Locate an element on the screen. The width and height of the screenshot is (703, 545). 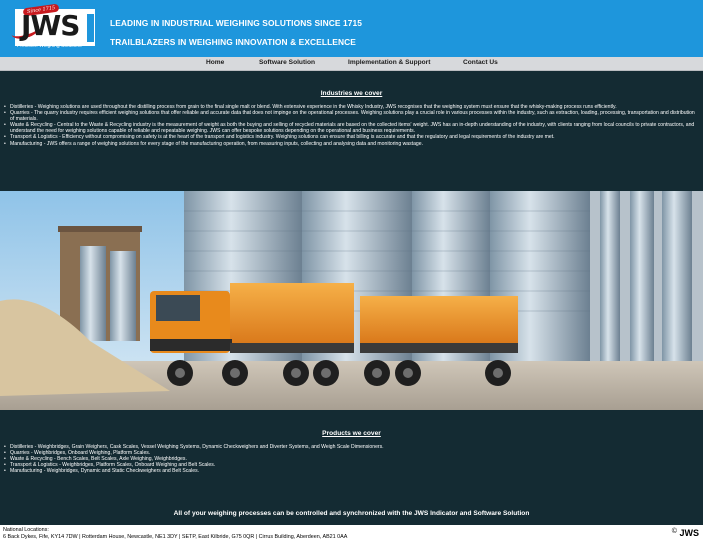
footer-locations-label: National Locations: is located at coordinates (26, 530).